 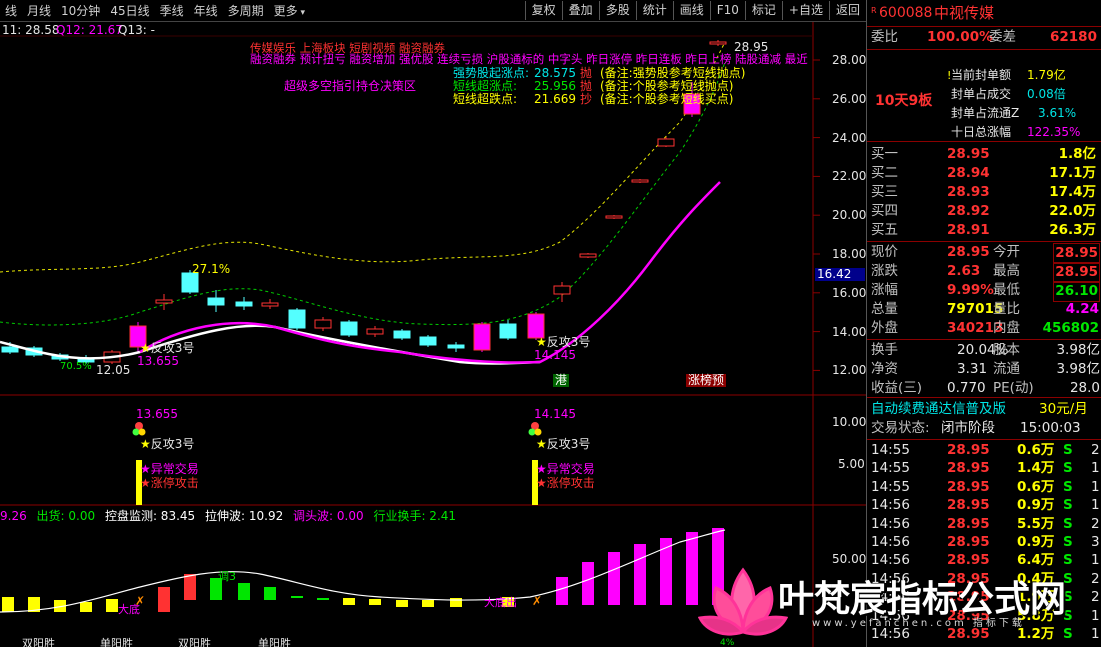 I want to click on tab-quarterly: 季线, so click(x=172, y=12).